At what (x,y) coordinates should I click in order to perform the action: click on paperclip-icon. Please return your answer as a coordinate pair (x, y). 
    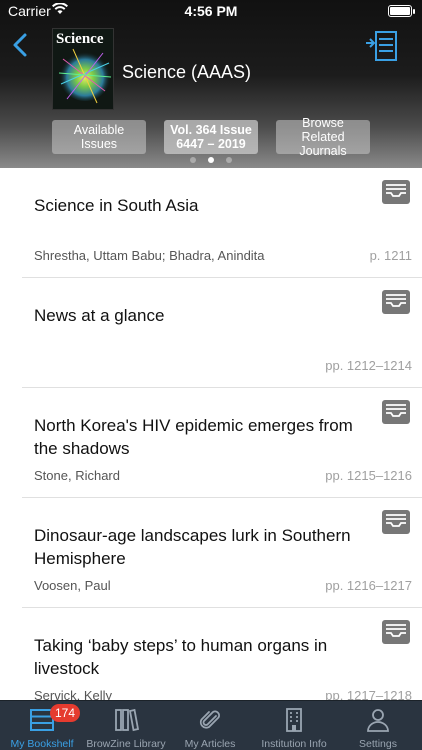
    Looking at the image, I should click on (209, 719).